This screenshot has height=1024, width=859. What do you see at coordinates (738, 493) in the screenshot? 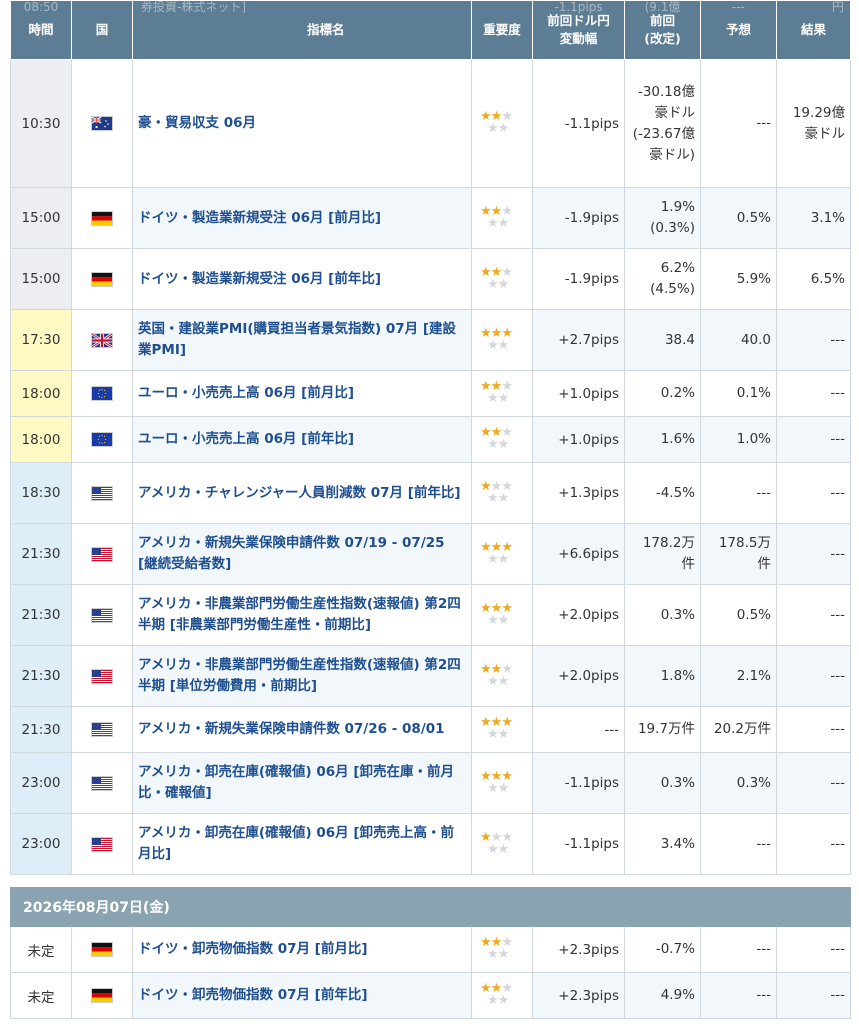
I see `forecast-value: ---` at bounding box center [738, 493].